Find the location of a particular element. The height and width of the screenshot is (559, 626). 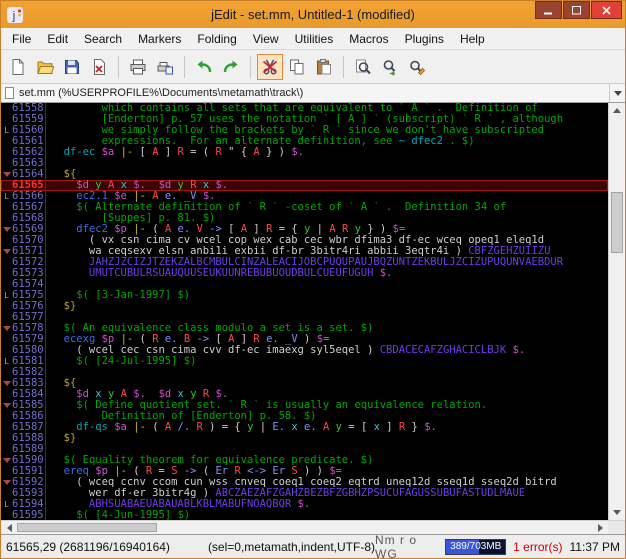

editor-line: L 61575 $( [3-Jan-1997] $) is located at coordinates (304, 295).